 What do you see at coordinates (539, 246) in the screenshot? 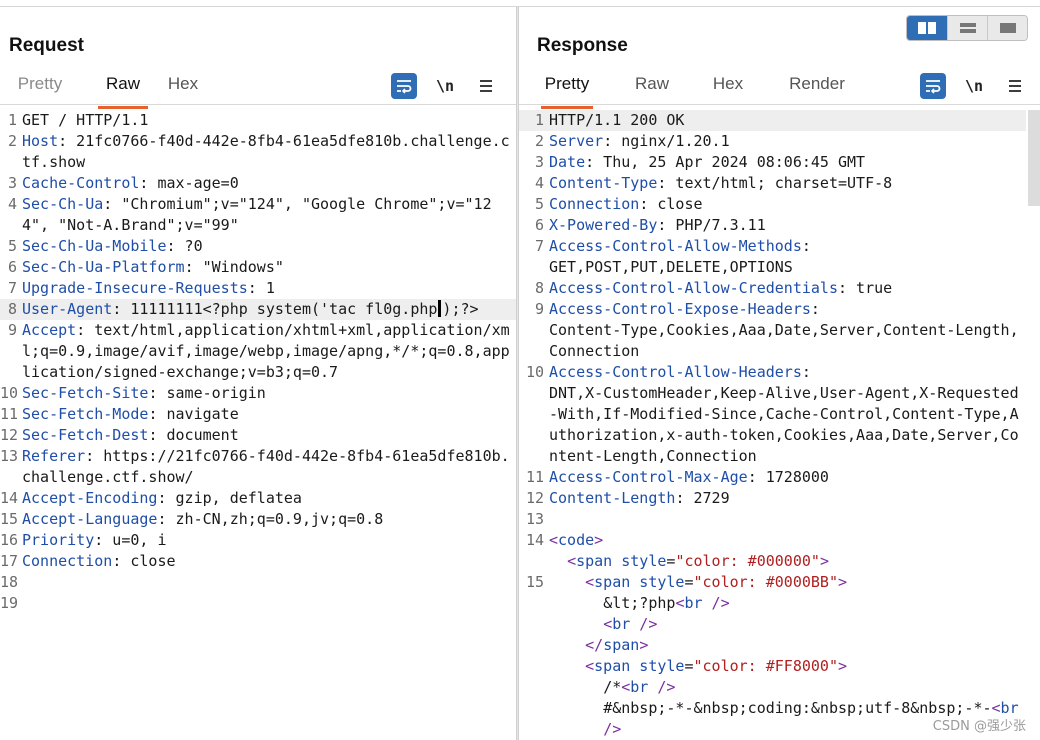
I see `line-number: 7` at bounding box center [539, 246].